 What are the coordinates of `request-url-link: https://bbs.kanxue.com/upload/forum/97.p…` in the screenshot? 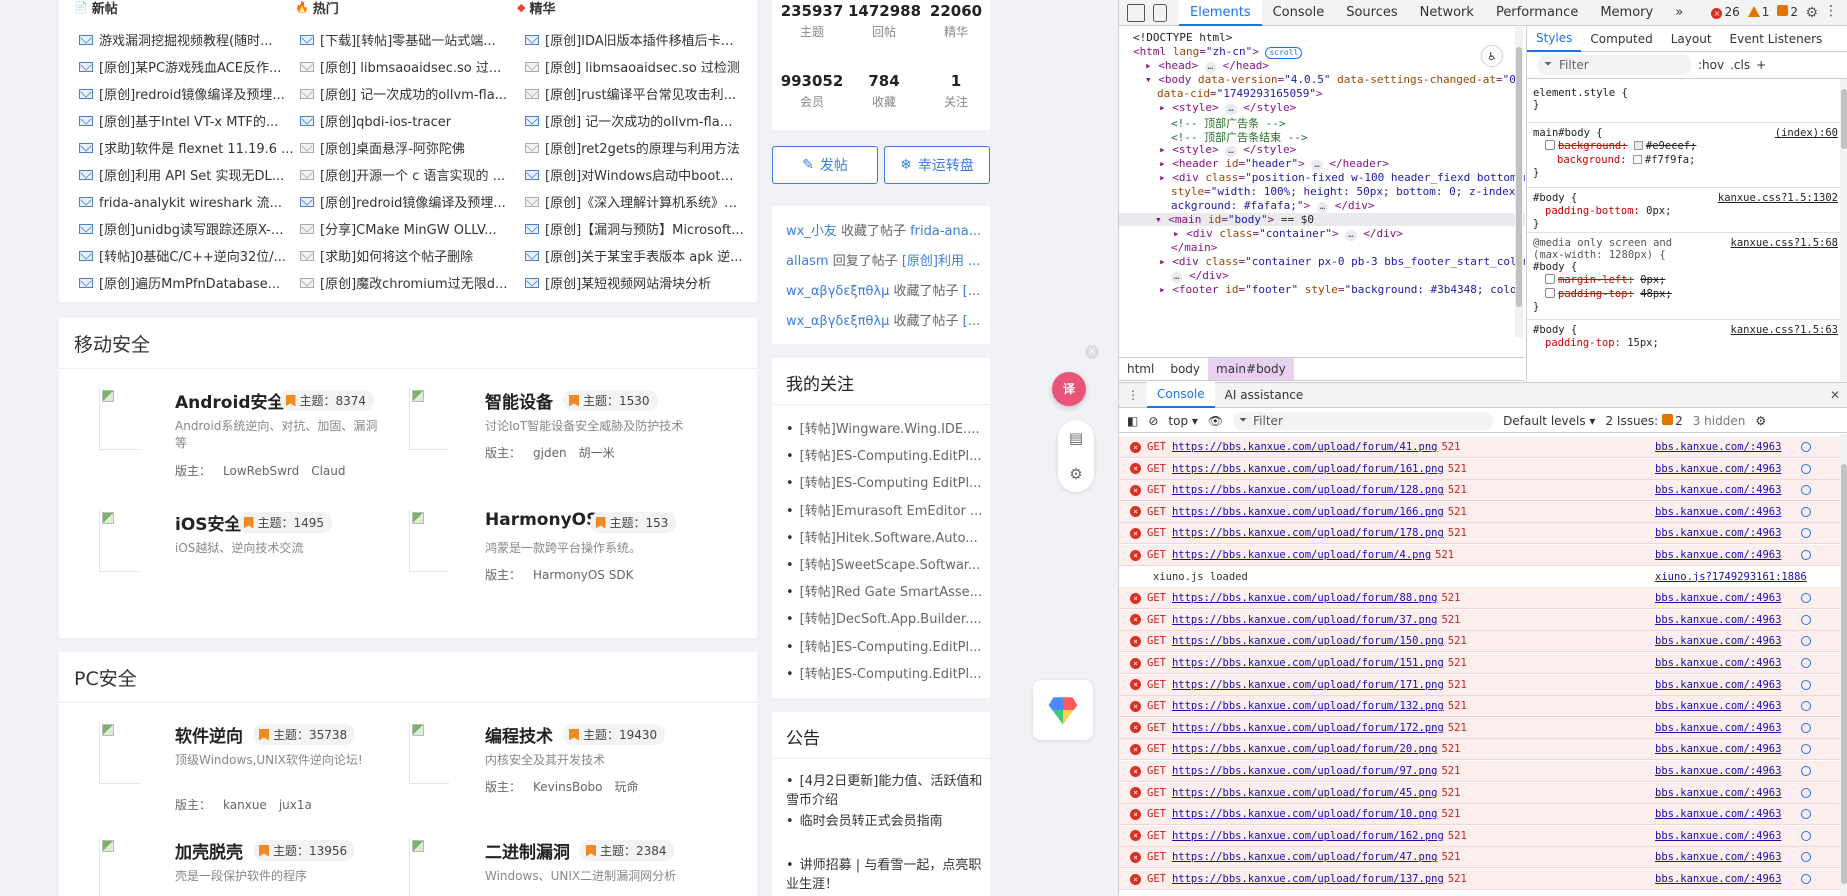 It's located at (1305, 771).